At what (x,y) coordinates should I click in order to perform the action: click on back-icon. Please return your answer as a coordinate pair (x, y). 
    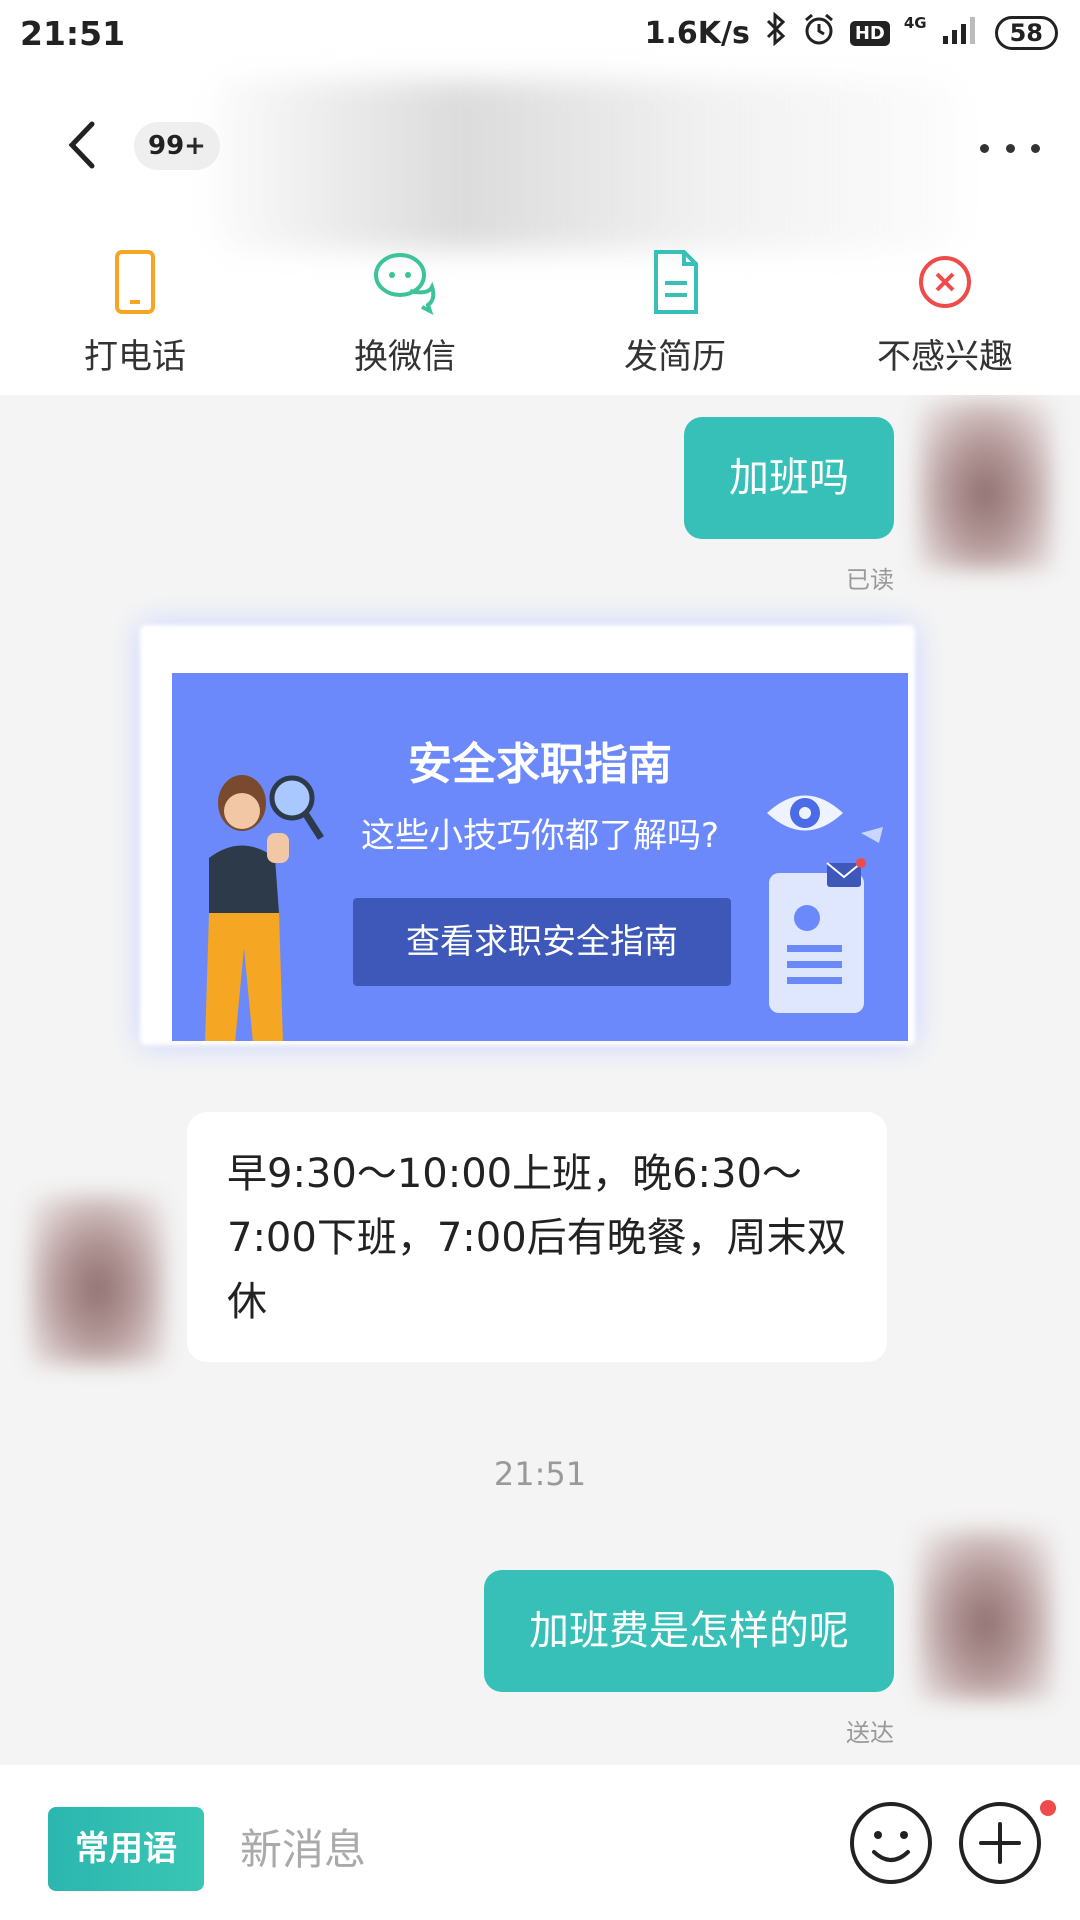
    Looking at the image, I should click on (85, 145).